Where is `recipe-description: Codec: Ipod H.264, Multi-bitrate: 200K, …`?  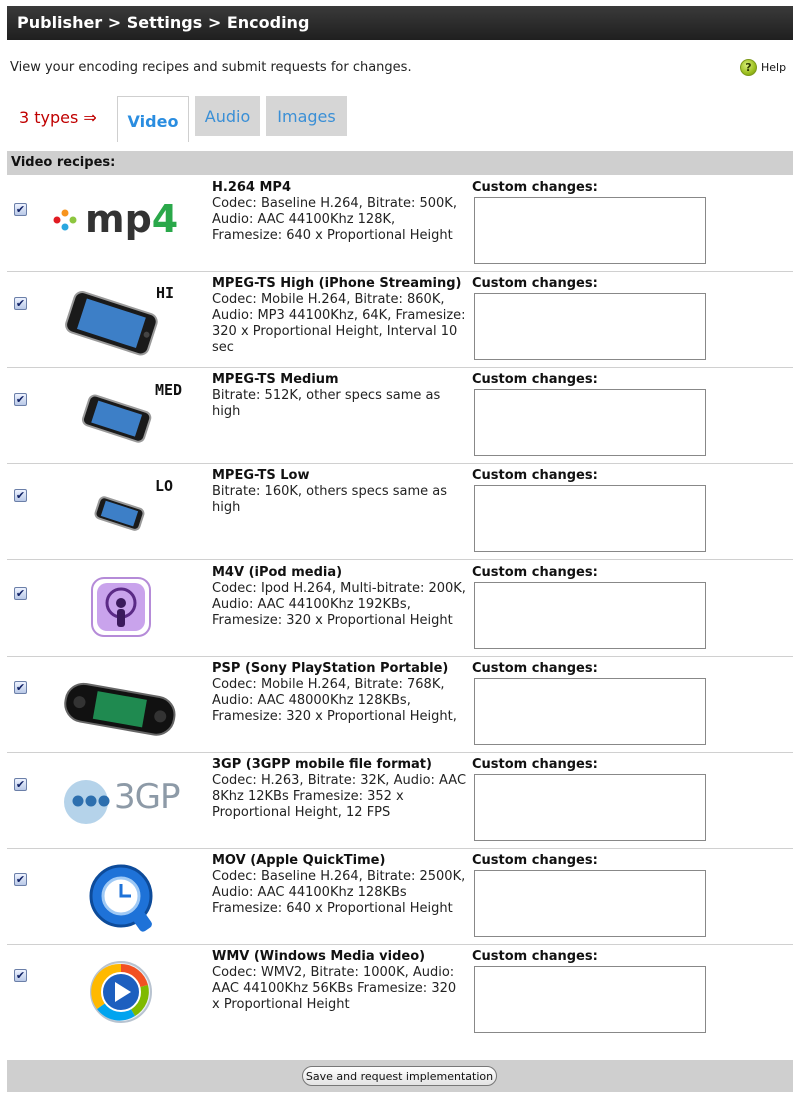 recipe-description: Codec: Ipod H.264, Multi-bitrate: 200K, … is located at coordinates (339, 604).